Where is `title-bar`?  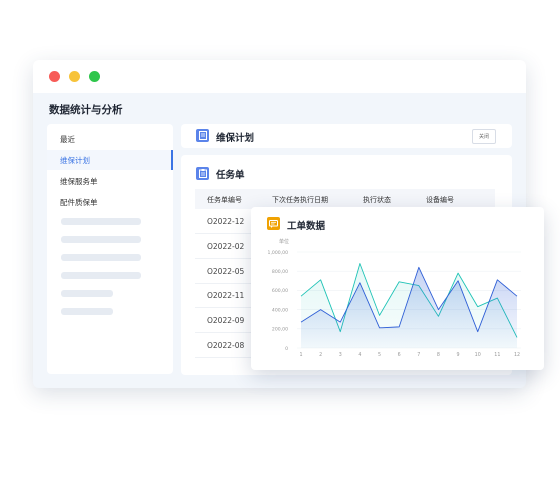
title-bar is located at coordinates (279, 76).